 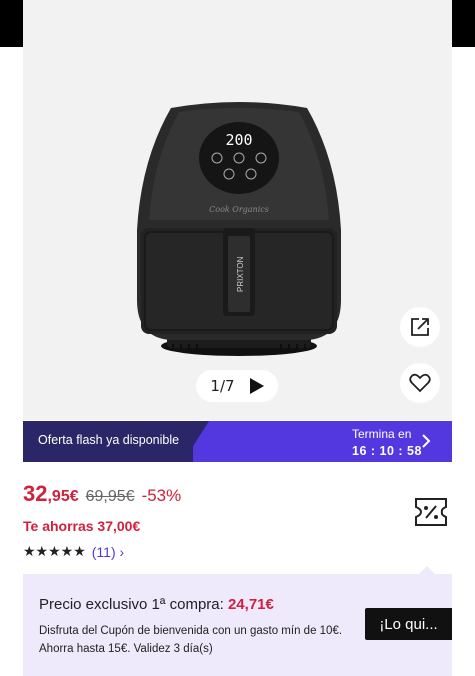 What do you see at coordinates (250, 604) in the screenshot?
I see `promo-price: 24,71€` at bounding box center [250, 604].